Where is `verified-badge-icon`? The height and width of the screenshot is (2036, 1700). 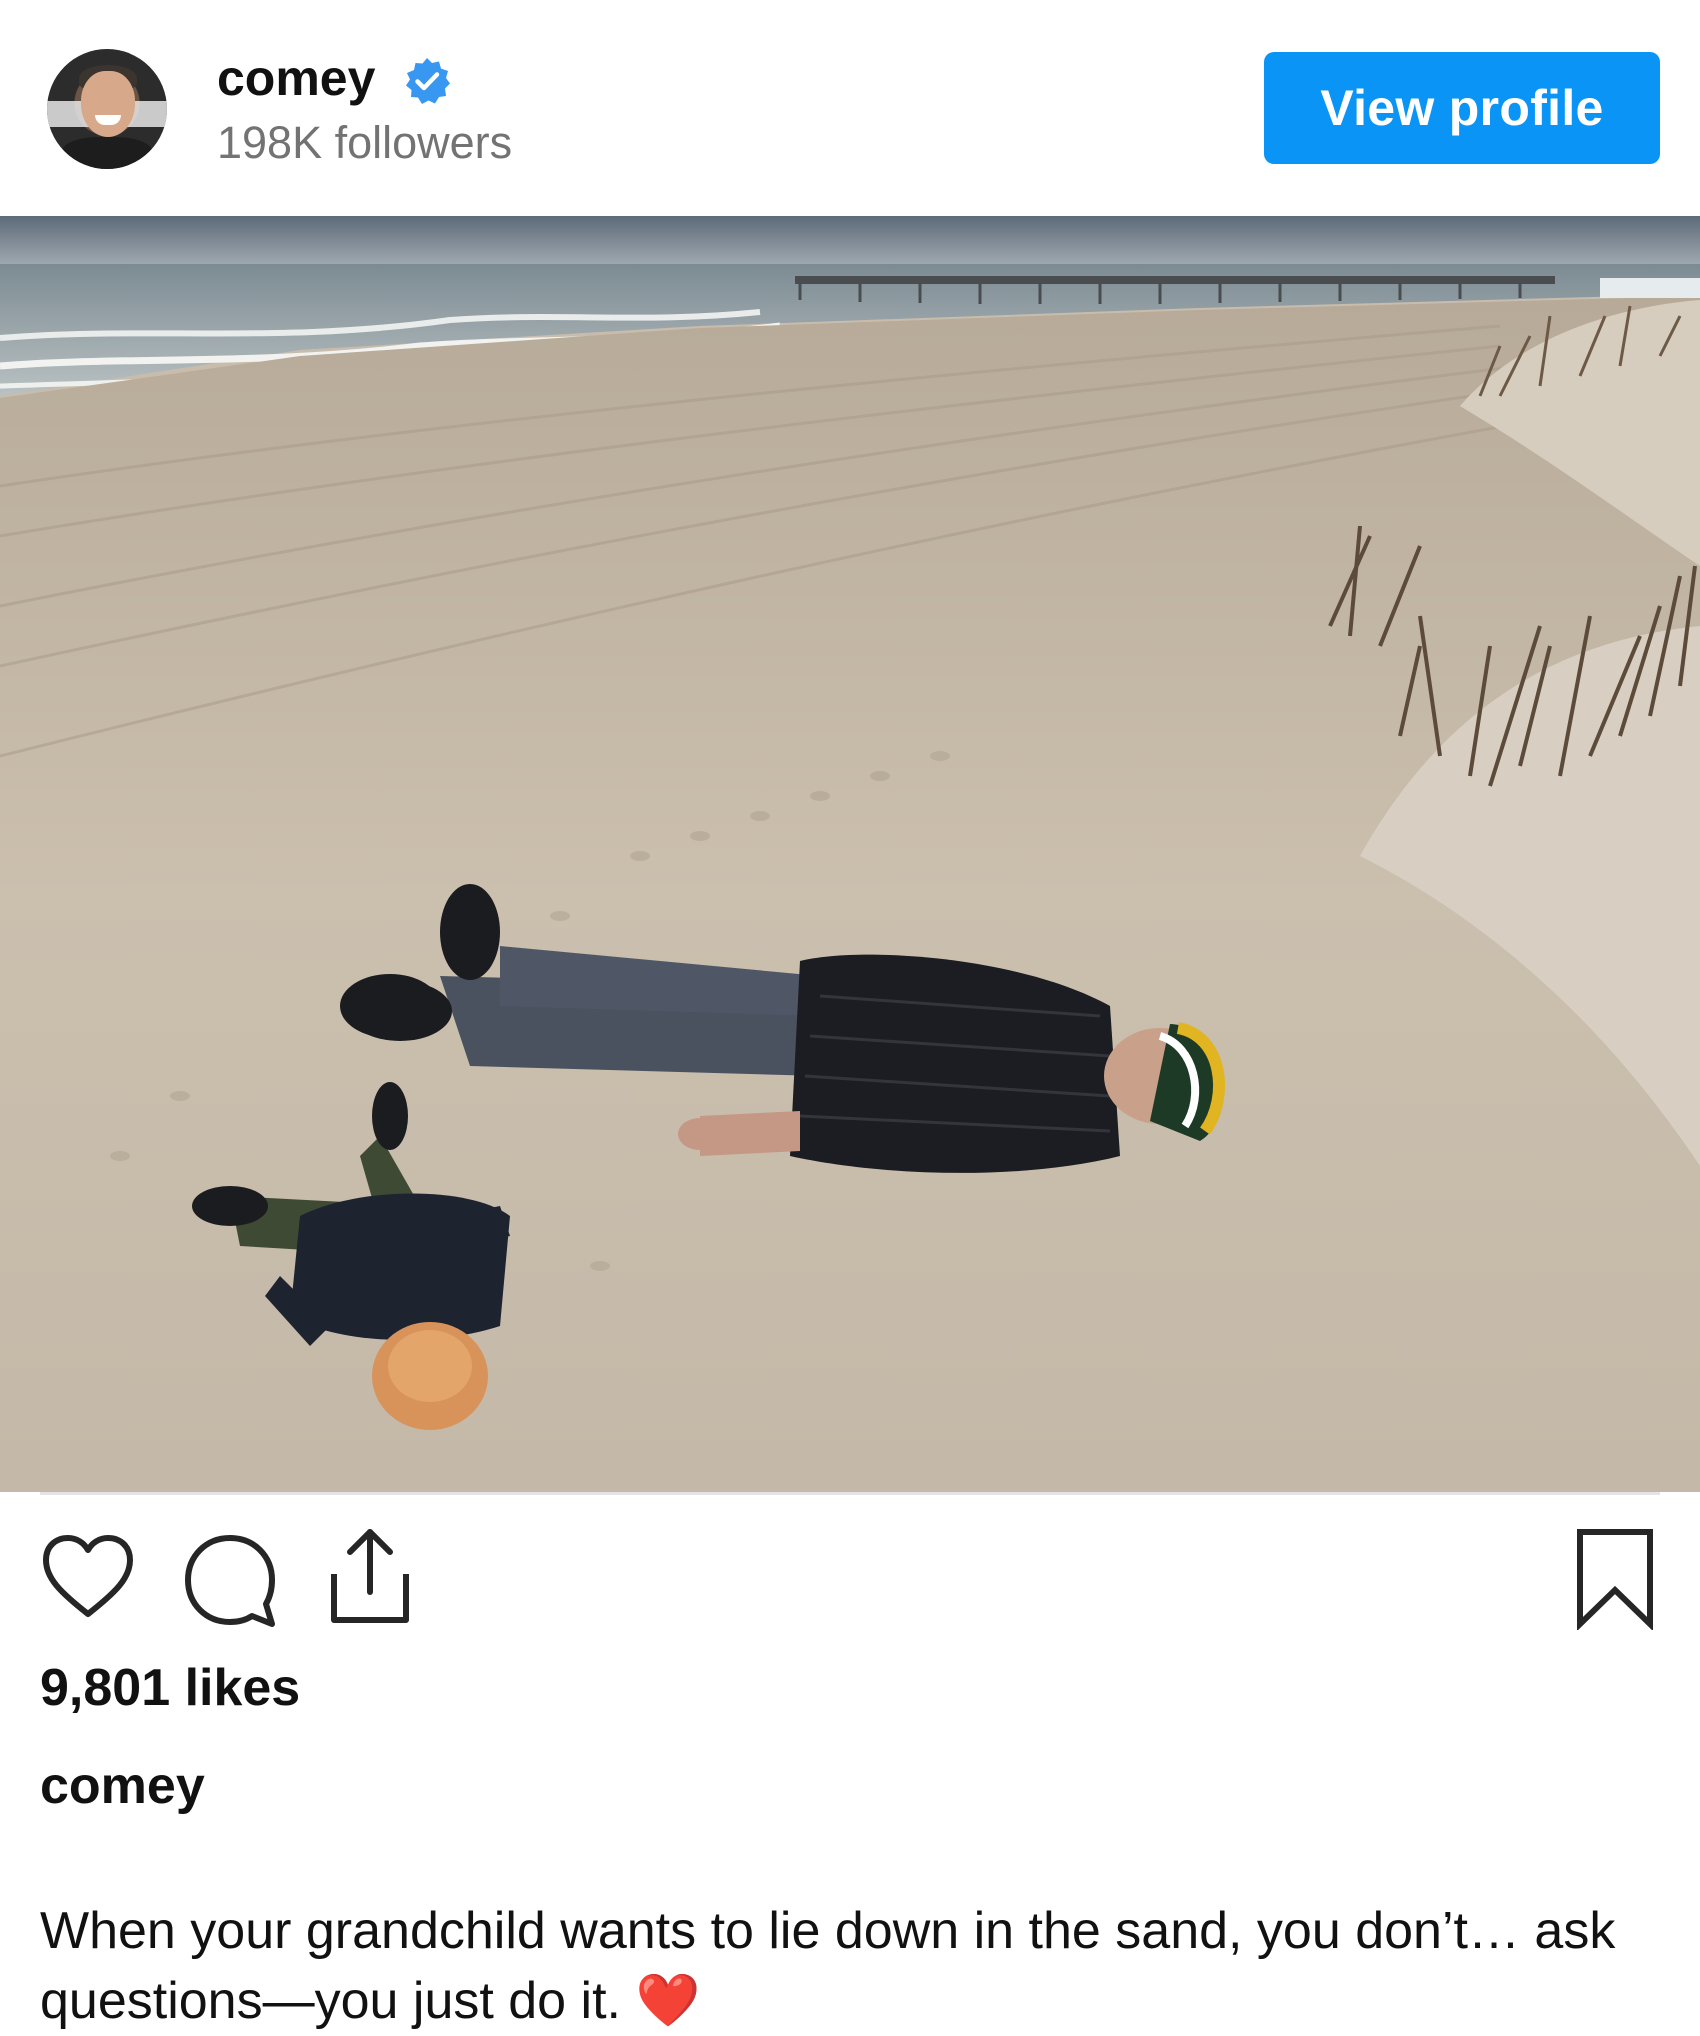 verified-badge-icon is located at coordinates (428, 81).